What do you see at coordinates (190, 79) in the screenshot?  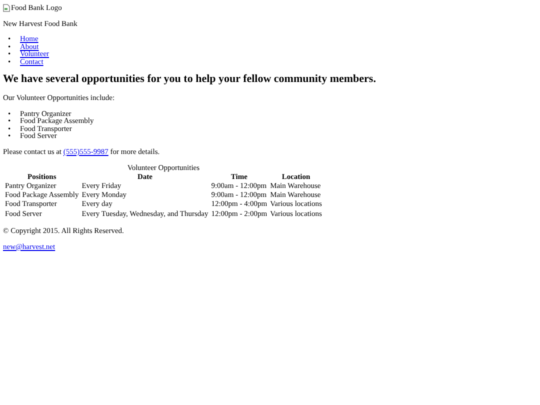 I see `page-heading: We have several opportunities for you to help your fellow community members.` at bounding box center [190, 79].